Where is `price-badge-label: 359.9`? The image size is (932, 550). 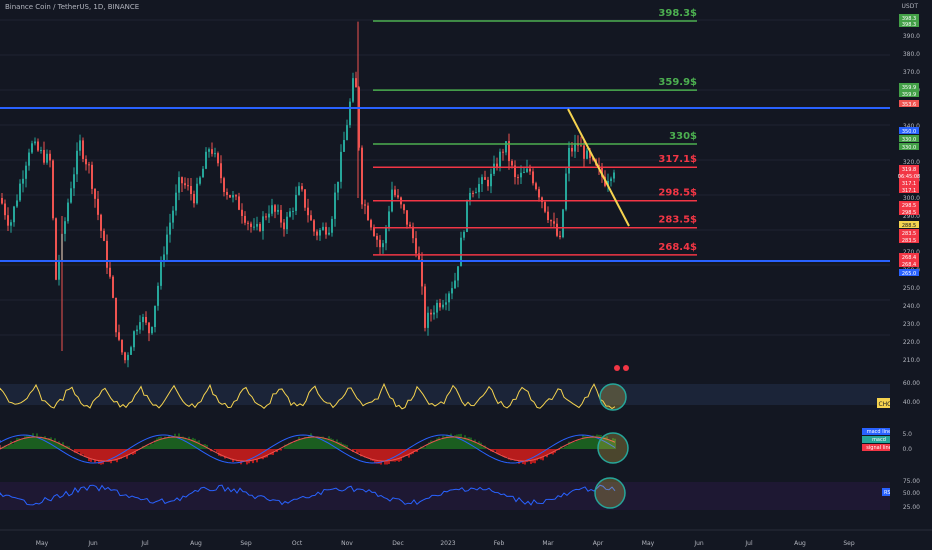
price-badge-label: 359.9 is located at coordinates (909, 95).